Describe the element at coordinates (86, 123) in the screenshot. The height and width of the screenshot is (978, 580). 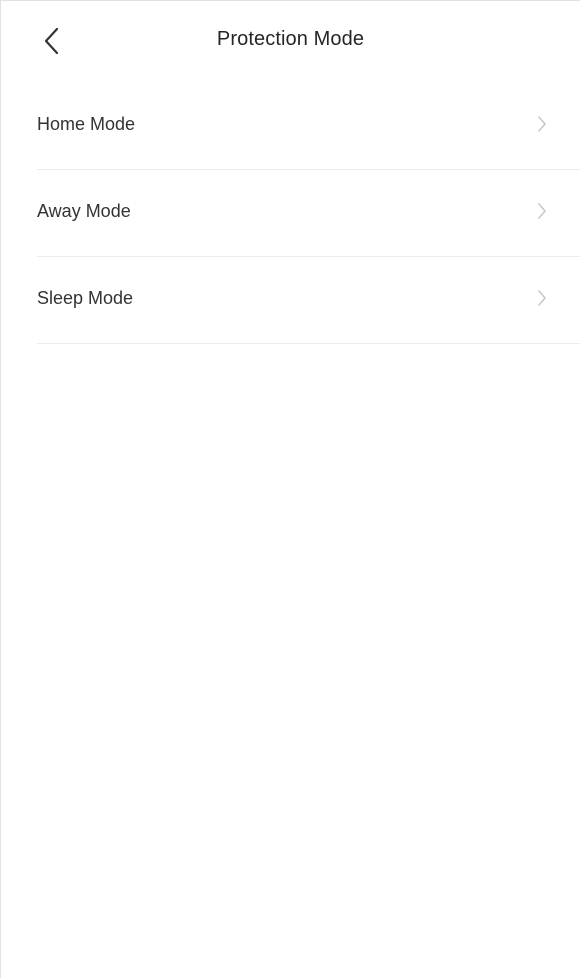
I see `mode-item-label: Home Mode` at that location.